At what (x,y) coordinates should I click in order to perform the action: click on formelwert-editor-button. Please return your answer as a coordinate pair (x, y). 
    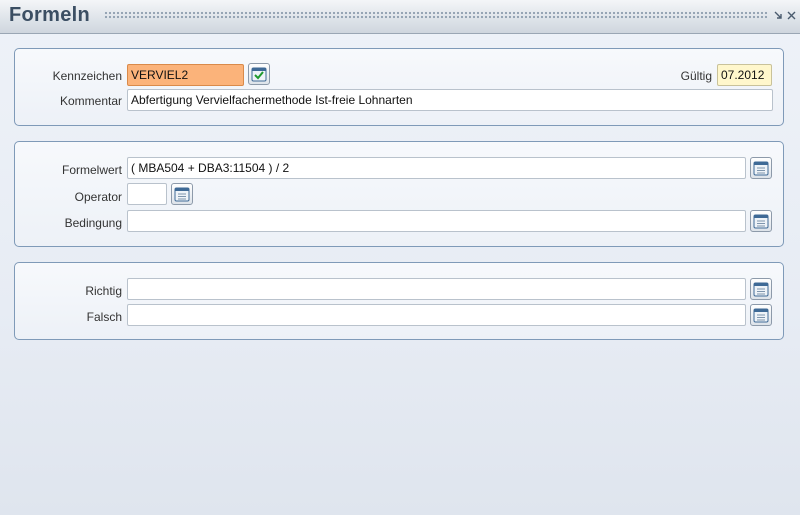
    Looking at the image, I should click on (761, 168).